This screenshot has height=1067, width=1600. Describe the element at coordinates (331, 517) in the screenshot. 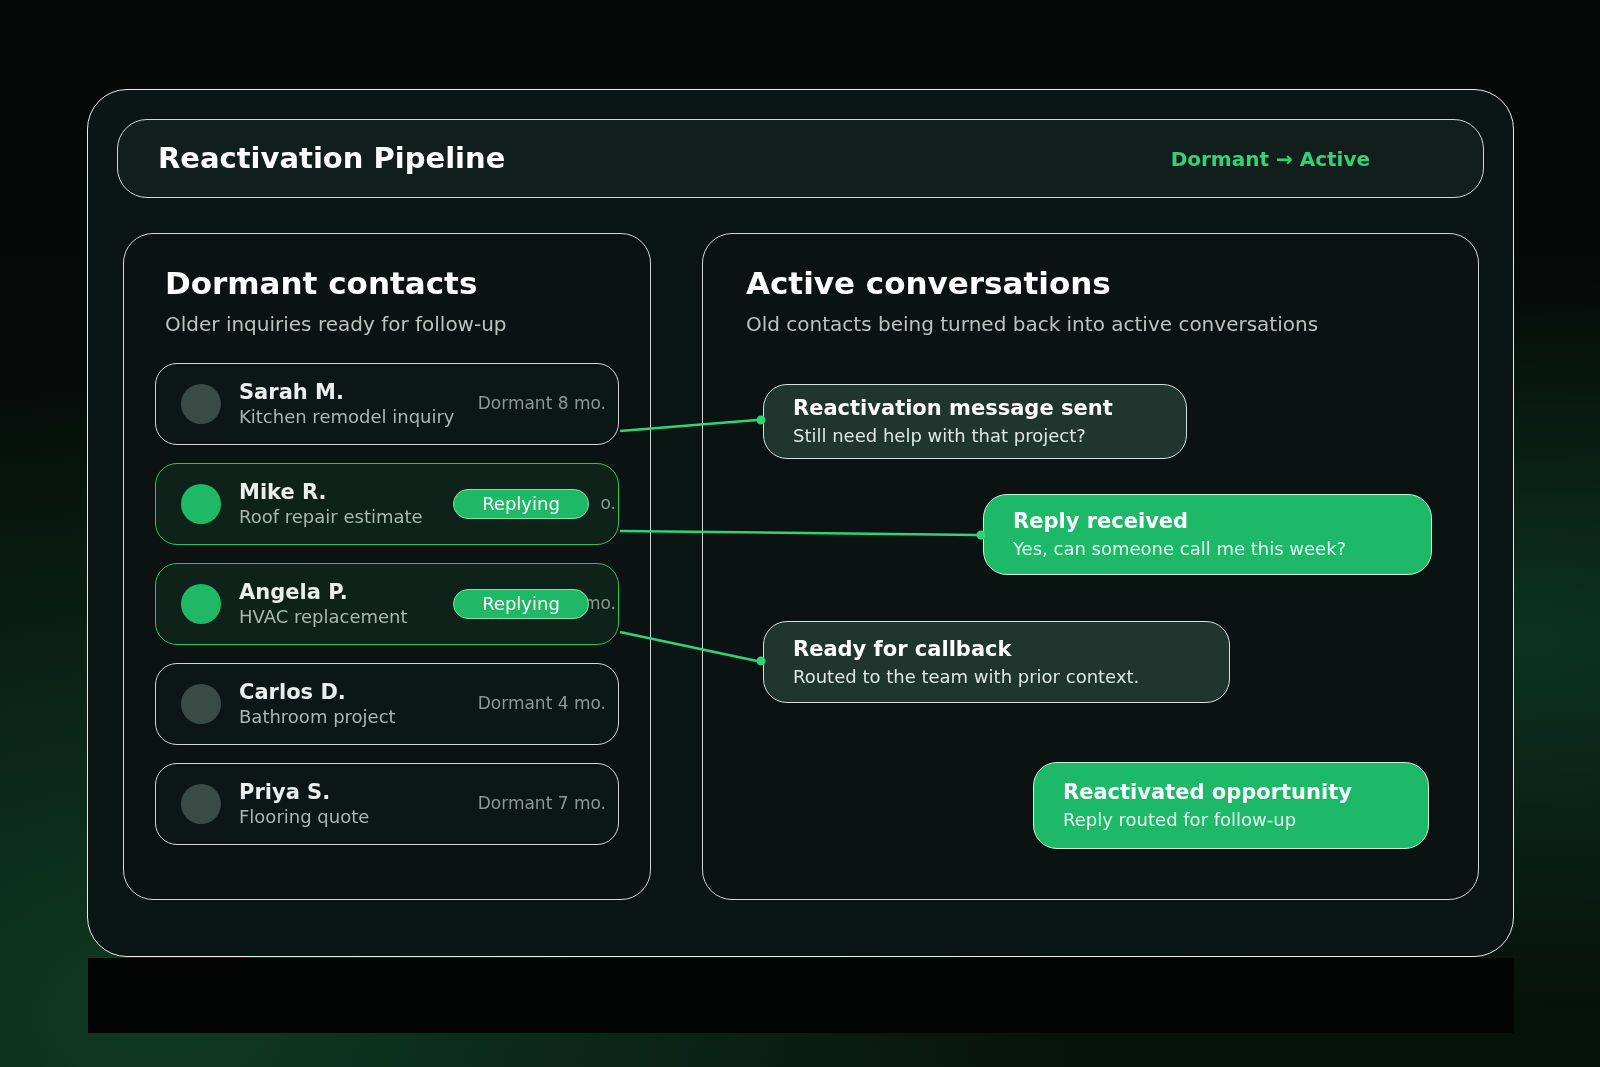

I see `contact-detail: Roof repair estimate` at that location.